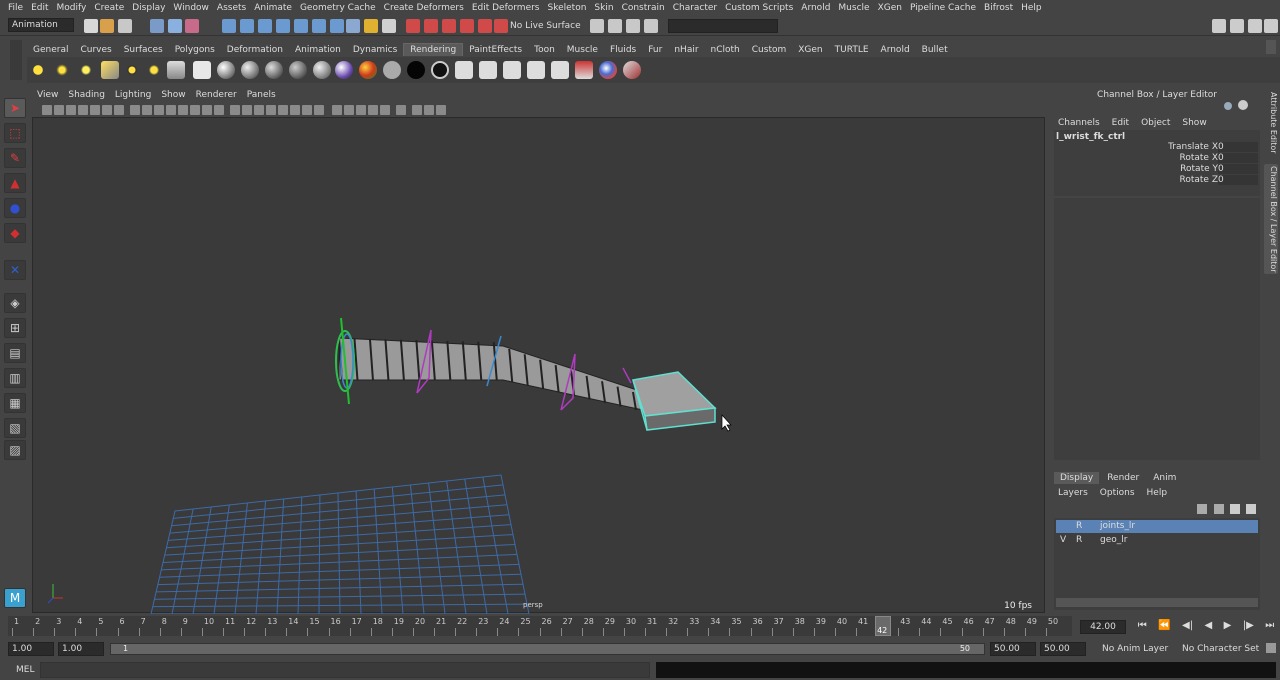  I want to click on shelf-tab-ncloth: nCloth, so click(725, 50).